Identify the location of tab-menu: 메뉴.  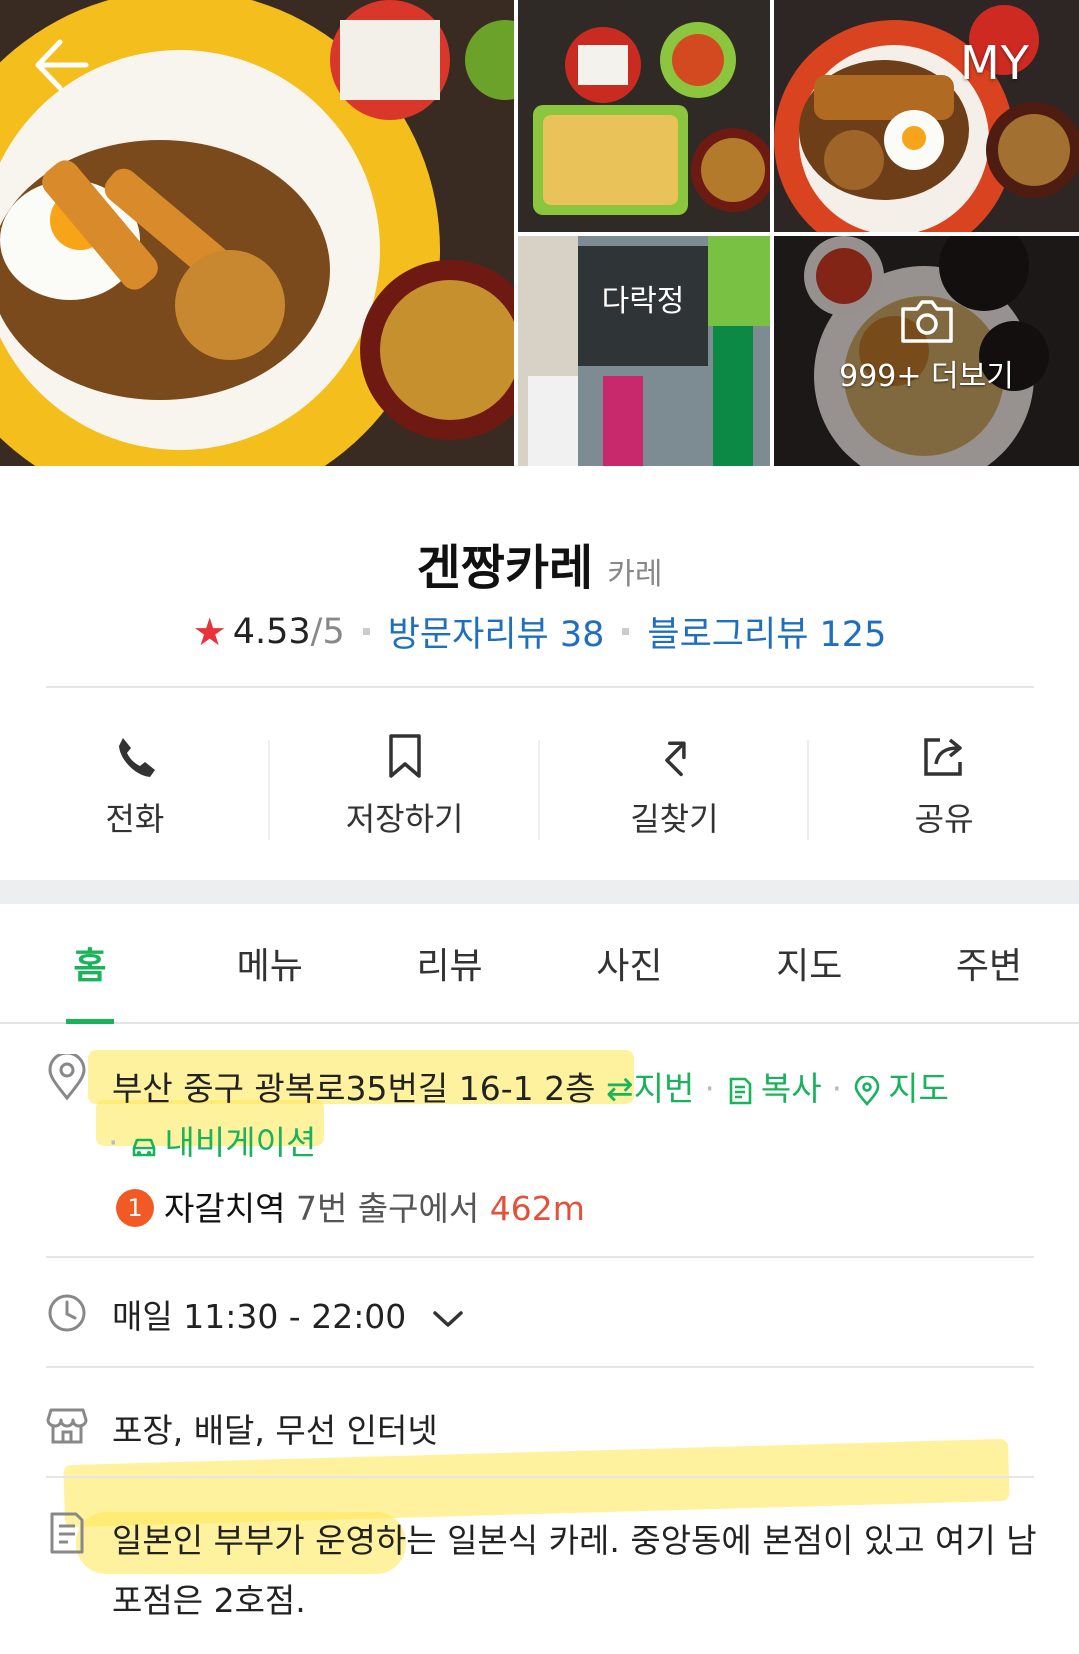
(270, 963).